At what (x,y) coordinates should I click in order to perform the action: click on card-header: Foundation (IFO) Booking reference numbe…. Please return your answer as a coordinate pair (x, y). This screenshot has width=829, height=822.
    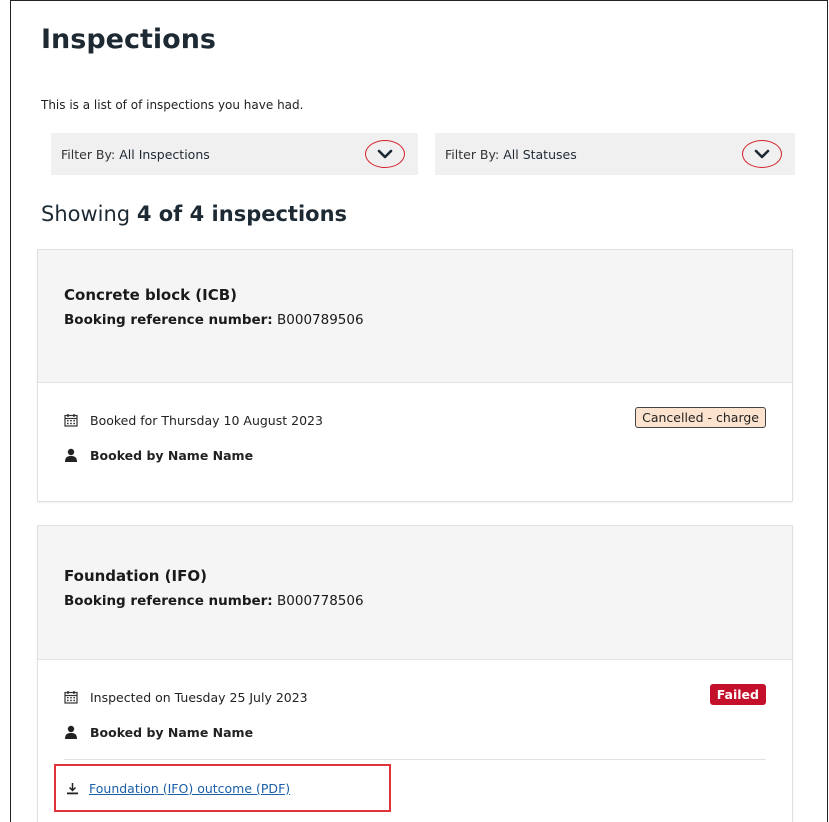
    Looking at the image, I should click on (415, 593).